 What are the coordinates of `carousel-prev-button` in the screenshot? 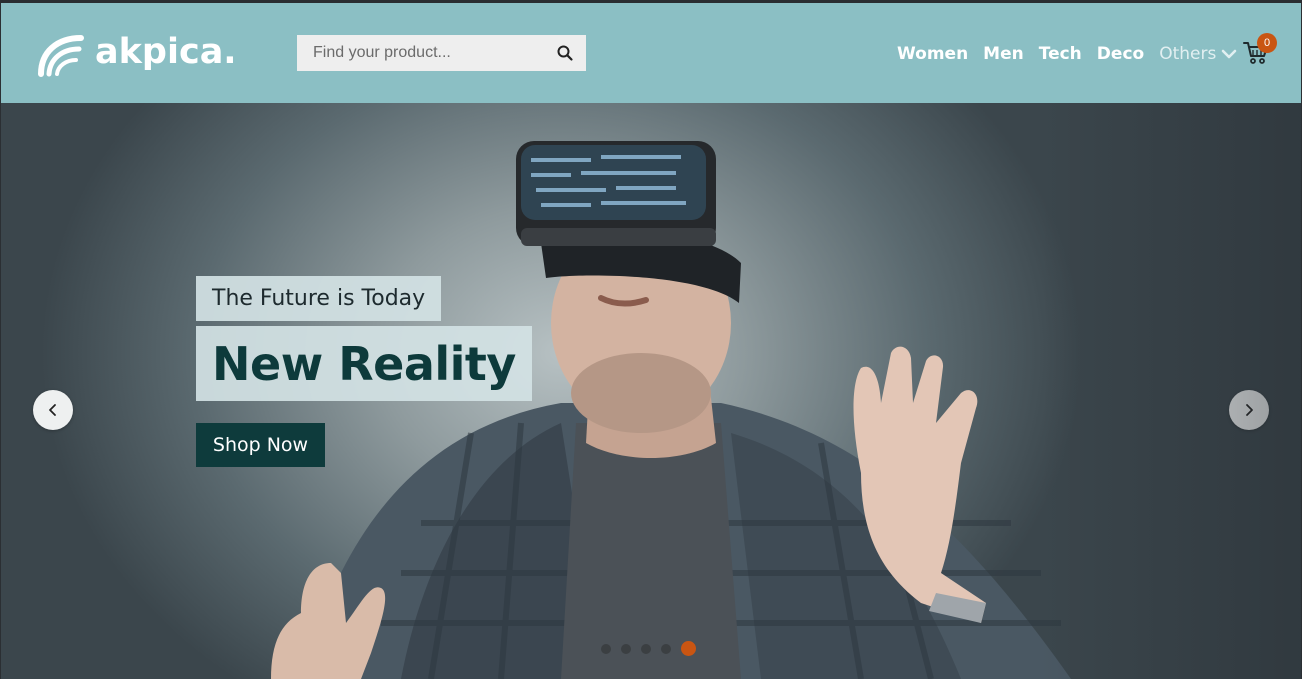 It's located at (53, 410).